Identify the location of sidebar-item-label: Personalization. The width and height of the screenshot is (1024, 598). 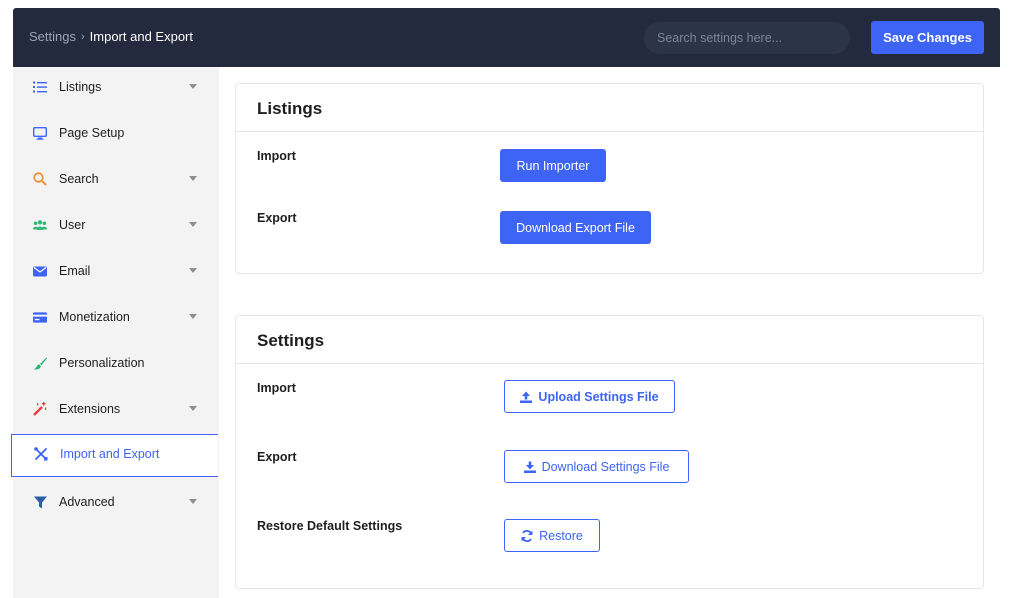
(102, 363).